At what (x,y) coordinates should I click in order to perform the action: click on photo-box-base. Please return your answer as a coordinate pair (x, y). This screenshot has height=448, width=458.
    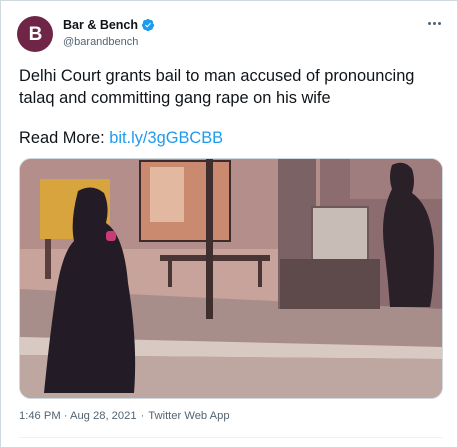
    Looking at the image, I should click on (330, 284).